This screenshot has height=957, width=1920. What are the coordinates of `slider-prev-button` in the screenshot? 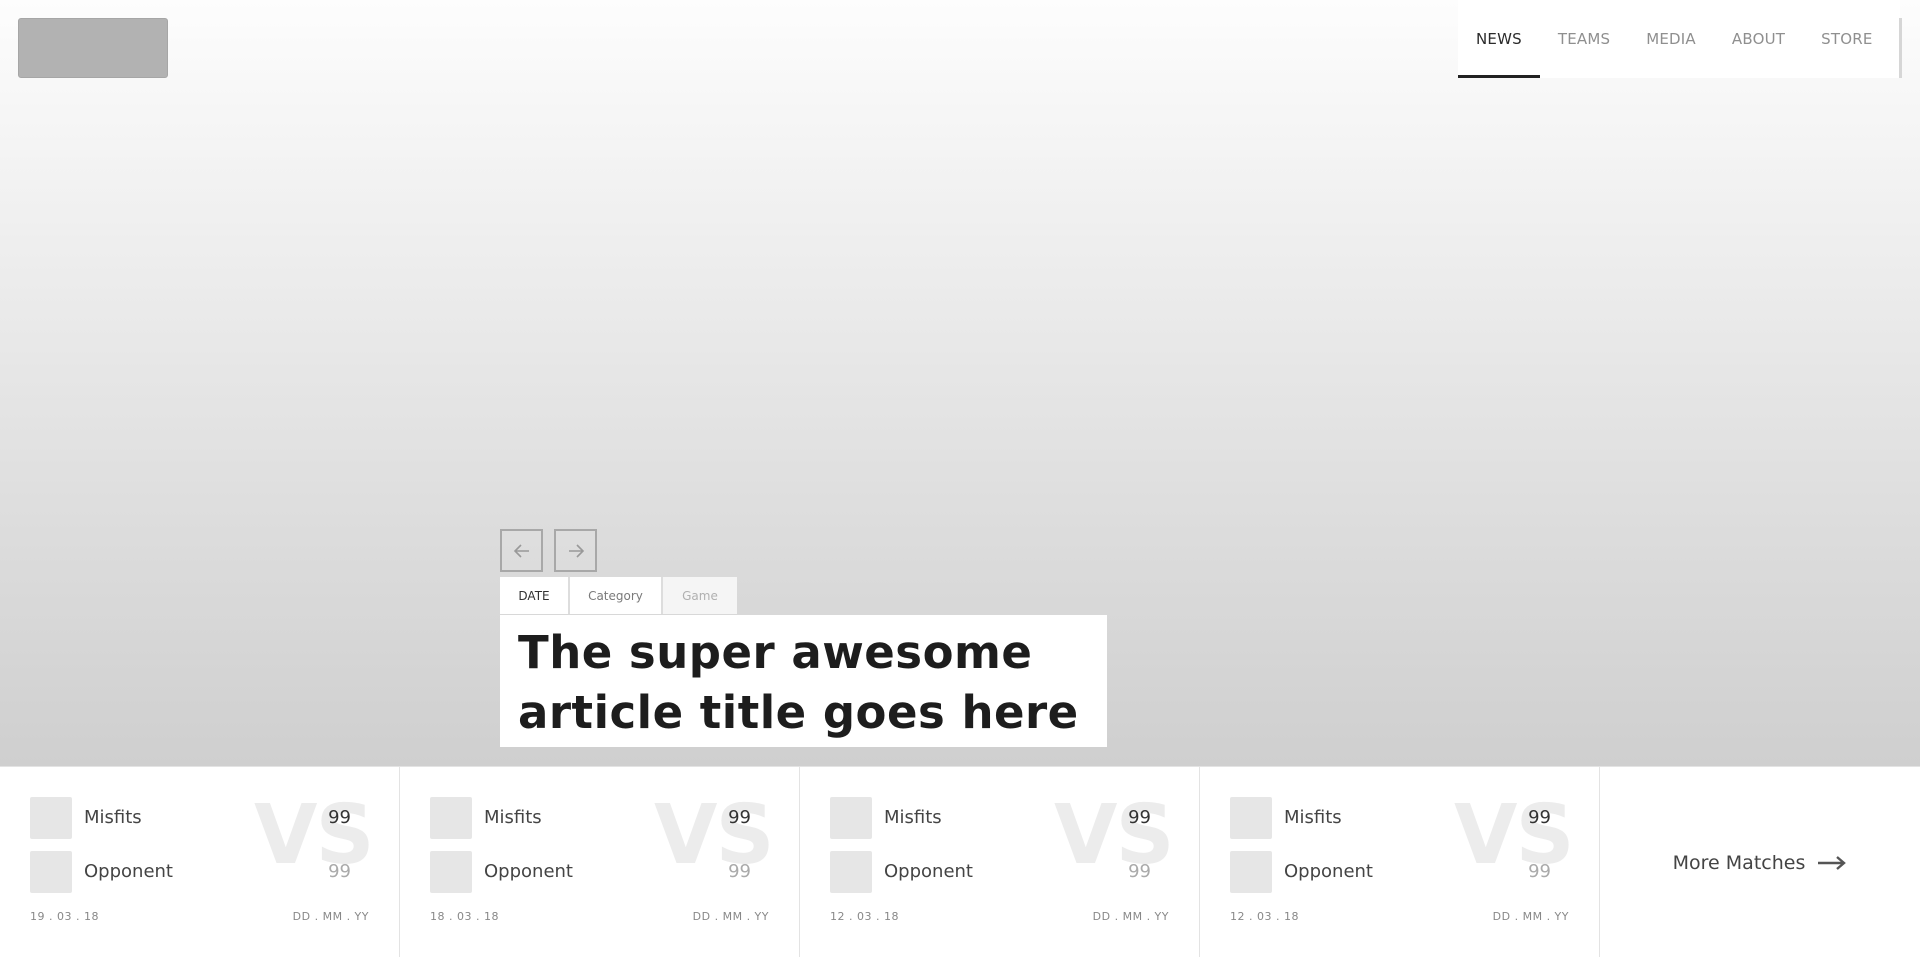 It's located at (521, 550).